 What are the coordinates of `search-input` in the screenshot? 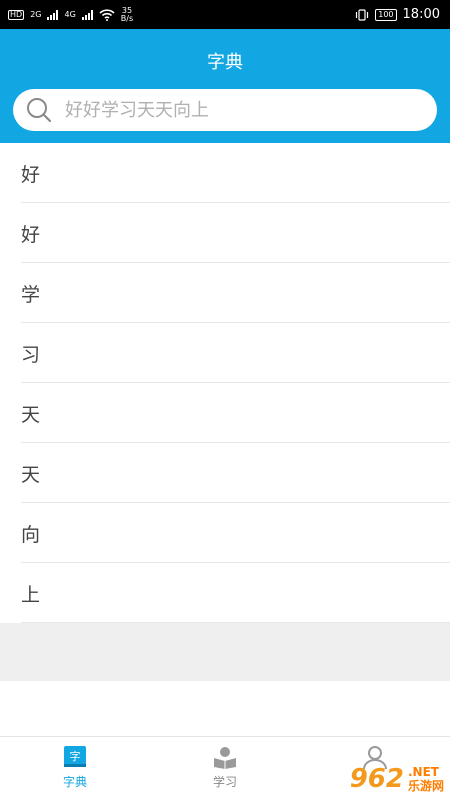 It's located at (235, 110).